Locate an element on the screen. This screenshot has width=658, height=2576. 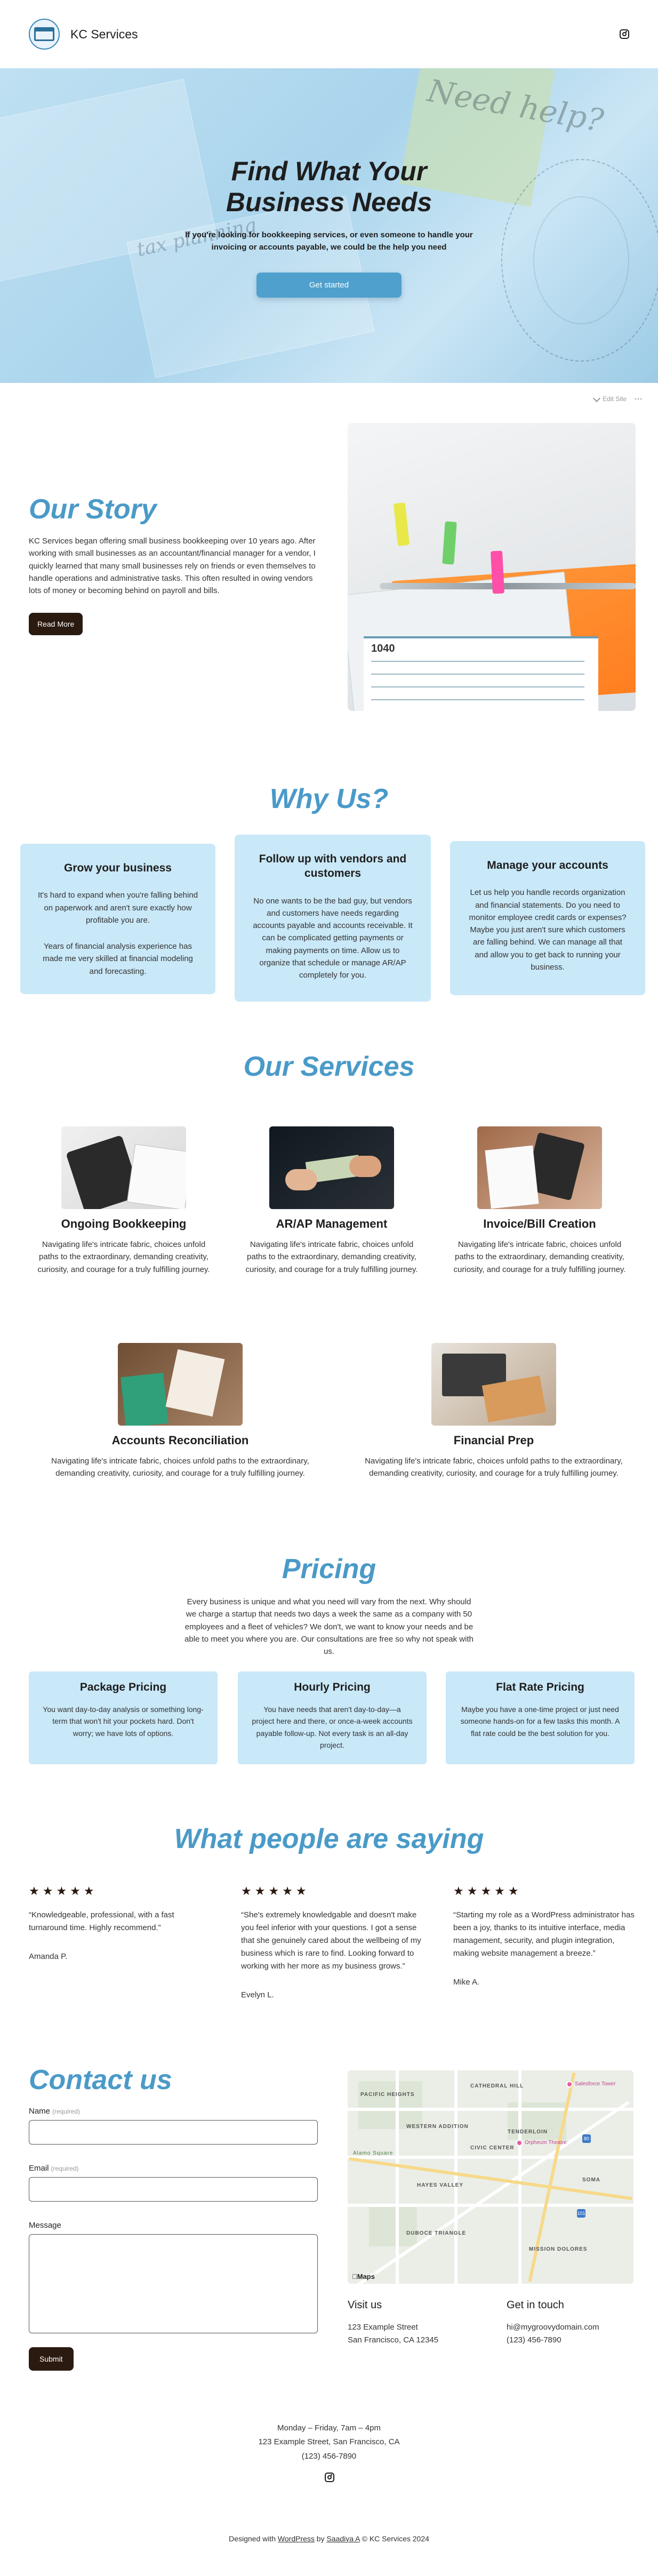
hero-title: Find What Your Business Needs is located at coordinates (329, 186).